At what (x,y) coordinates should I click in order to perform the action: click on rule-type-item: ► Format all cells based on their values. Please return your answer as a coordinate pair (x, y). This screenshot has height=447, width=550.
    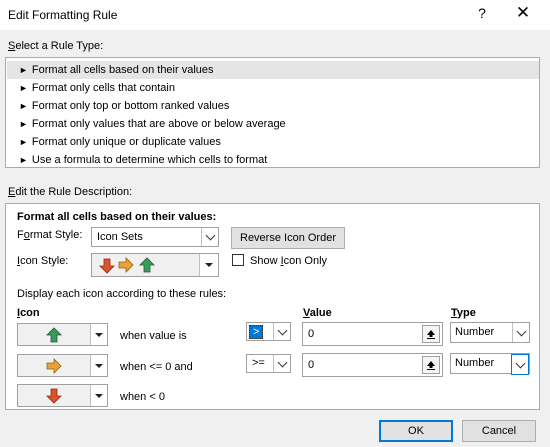
    Looking at the image, I should click on (273, 70).